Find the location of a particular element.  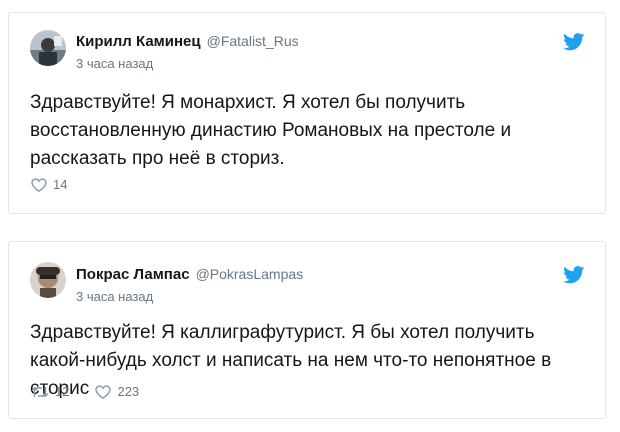

tweet-actions: 12 223 is located at coordinates (98, 391).